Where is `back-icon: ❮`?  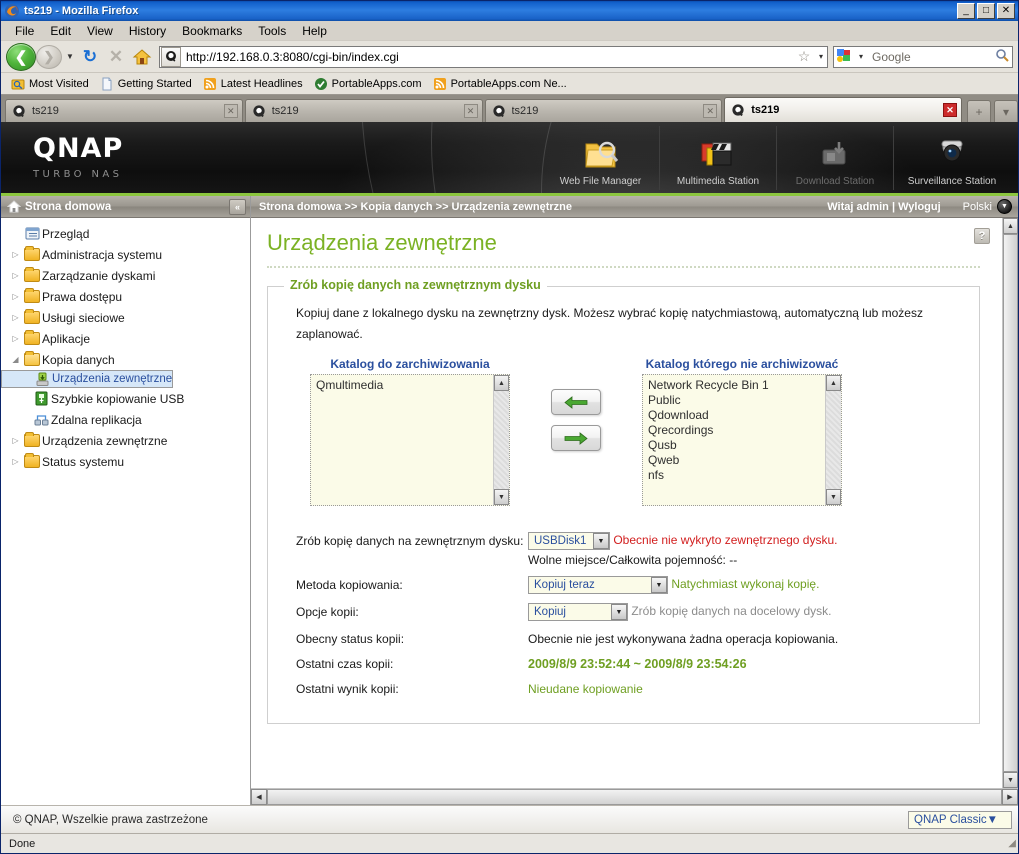 back-icon: ❮ is located at coordinates (21, 56).